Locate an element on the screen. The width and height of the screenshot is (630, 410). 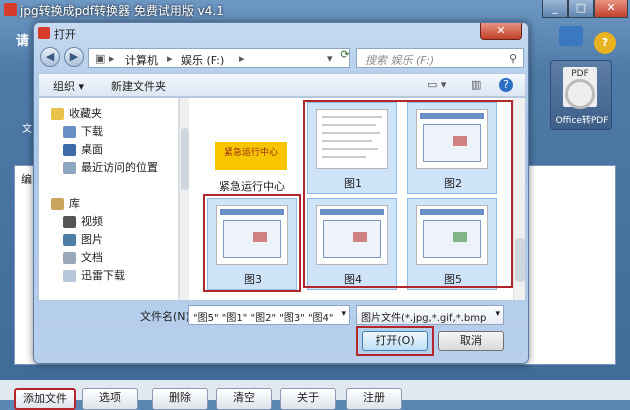
file-item: 图5 is located at coordinates (452, 244).